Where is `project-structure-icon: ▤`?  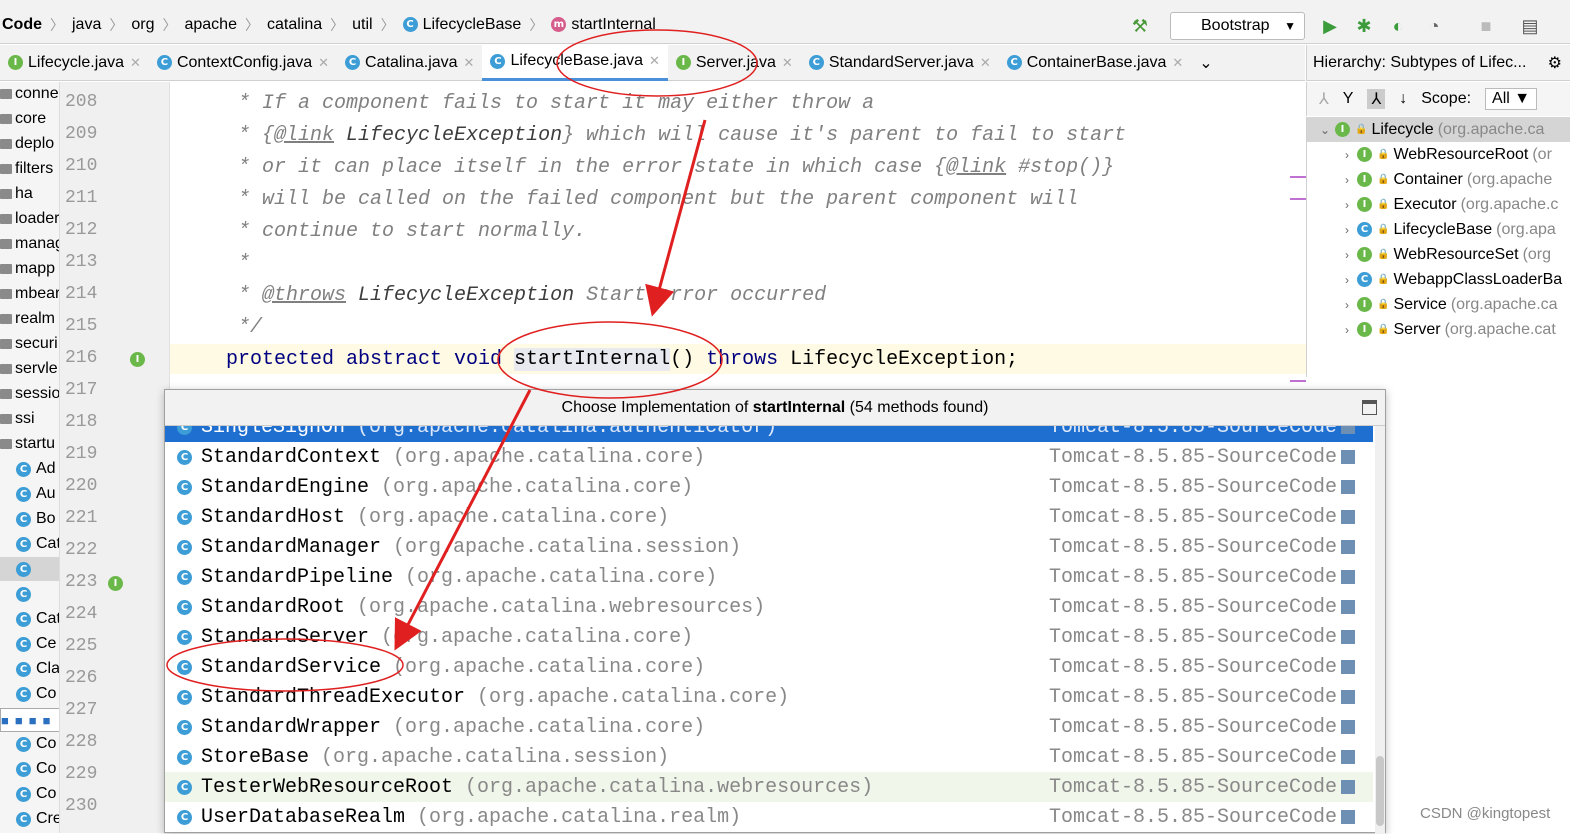
project-structure-icon: ▤ is located at coordinates (1530, 26).